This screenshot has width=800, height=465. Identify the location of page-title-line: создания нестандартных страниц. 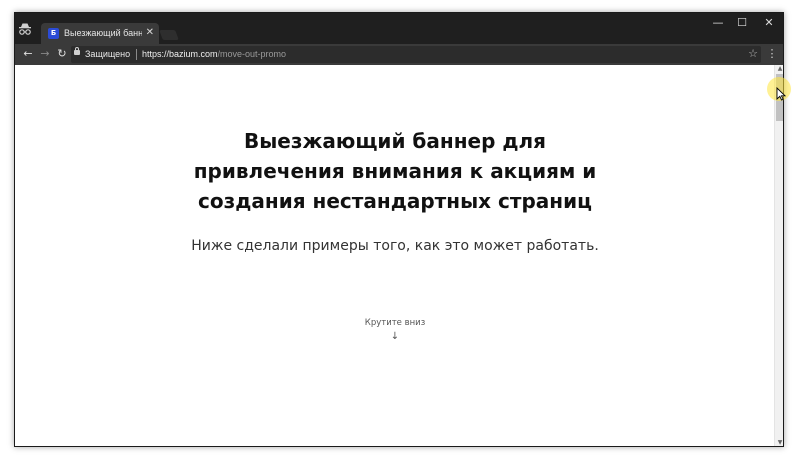
(395, 201).